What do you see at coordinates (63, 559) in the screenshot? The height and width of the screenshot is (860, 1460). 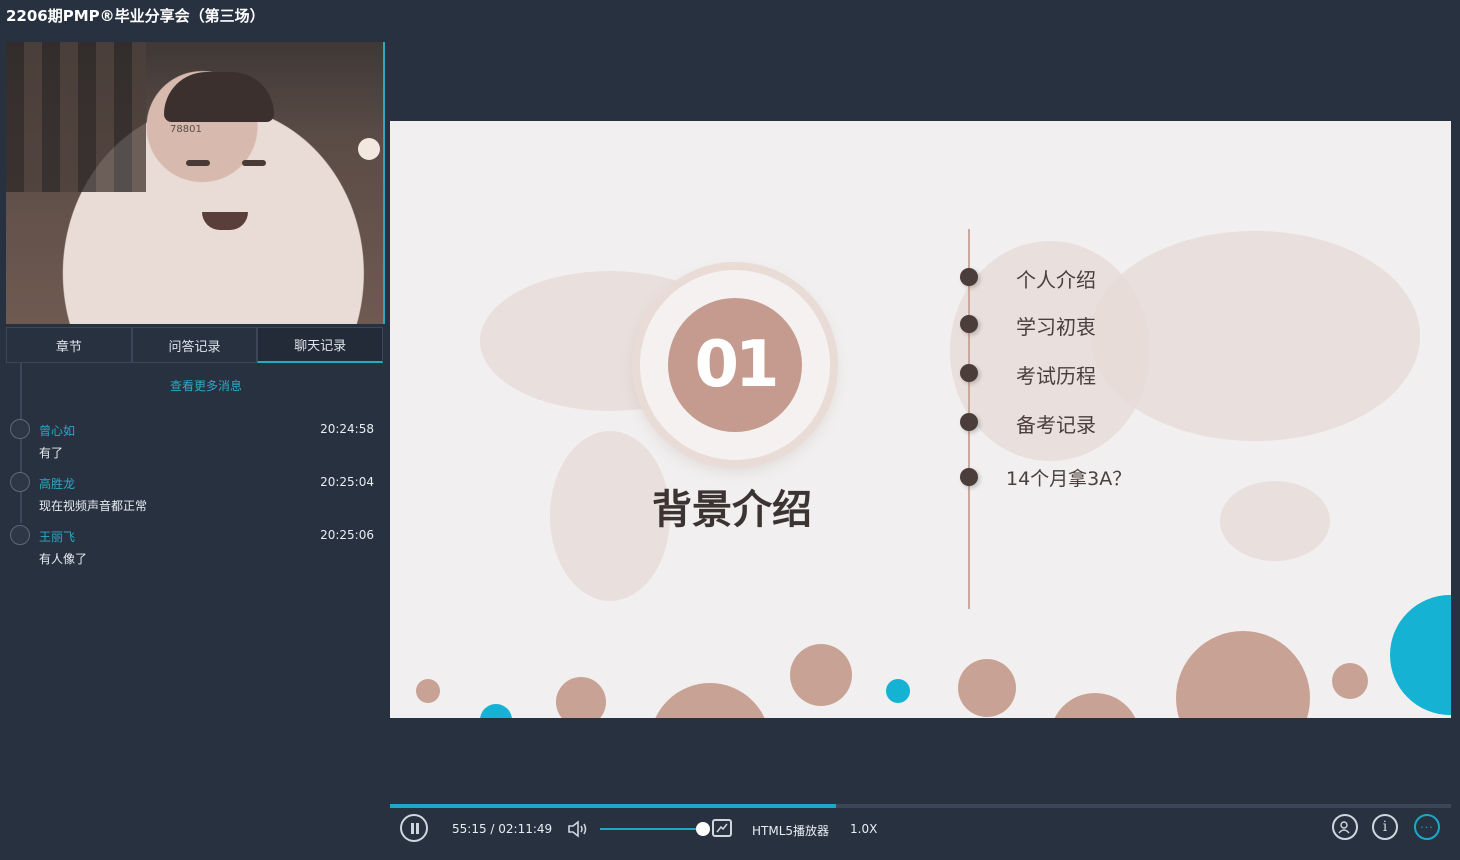 I see `chat-message-text: 有人像了` at bounding box center [63, 559].